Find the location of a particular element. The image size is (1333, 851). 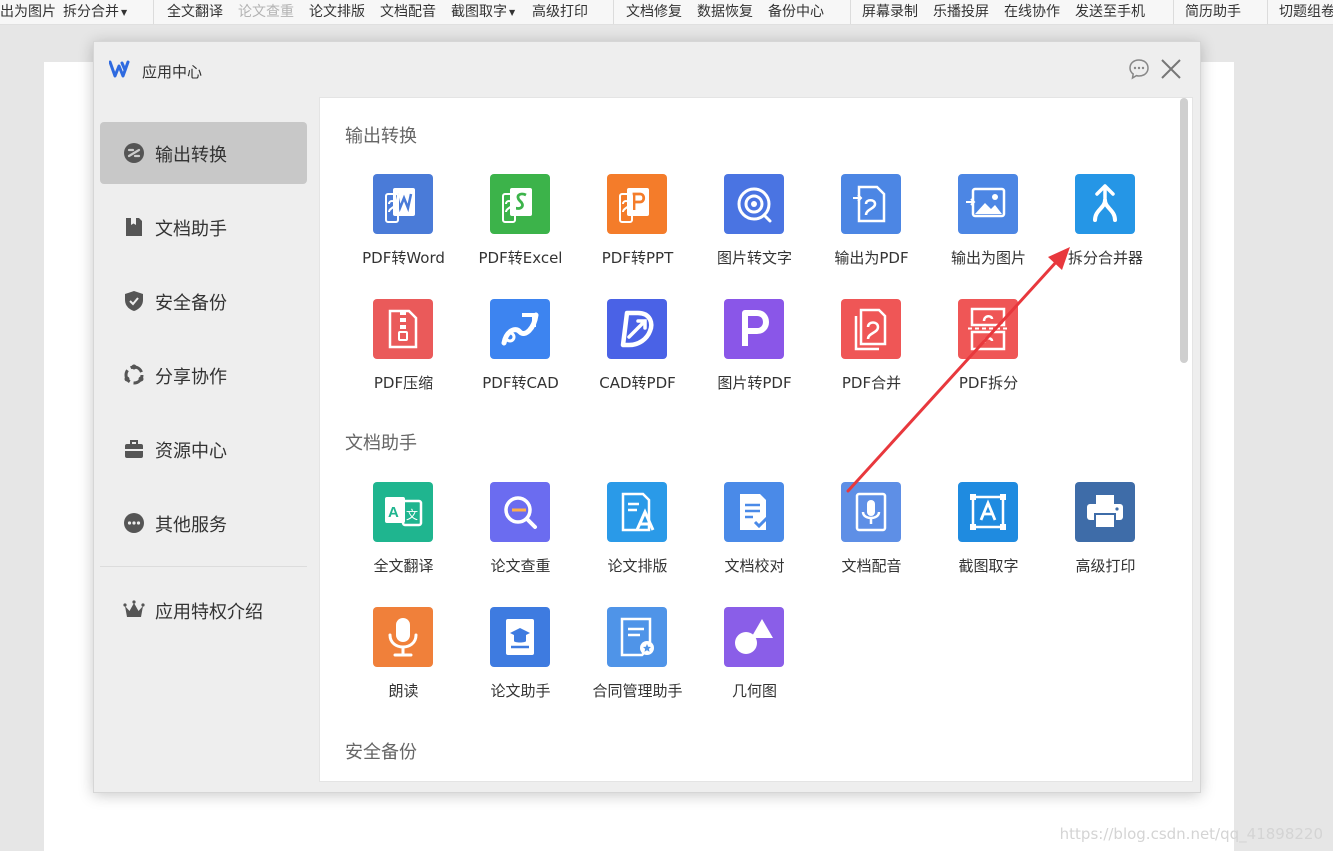

toolbar-split-merge: 拆分合并 ▼ is located at coordinates (95, 11).